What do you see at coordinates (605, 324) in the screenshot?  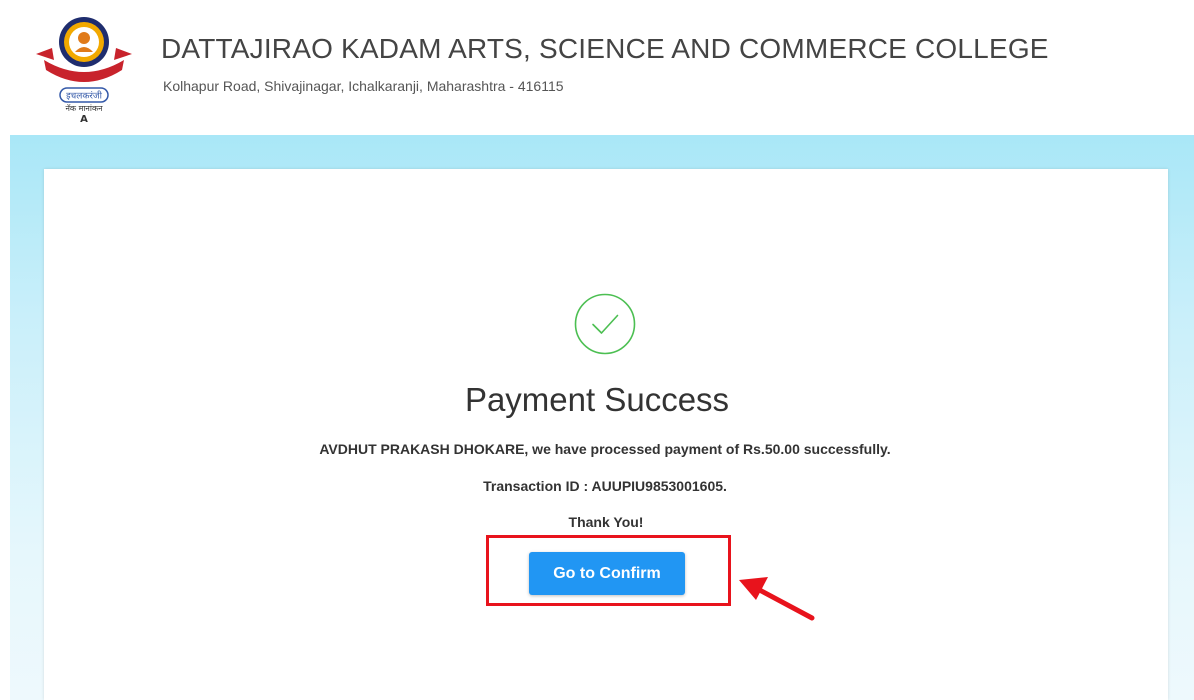 I see `check-circle-icon` at bounding box center [605, 324].